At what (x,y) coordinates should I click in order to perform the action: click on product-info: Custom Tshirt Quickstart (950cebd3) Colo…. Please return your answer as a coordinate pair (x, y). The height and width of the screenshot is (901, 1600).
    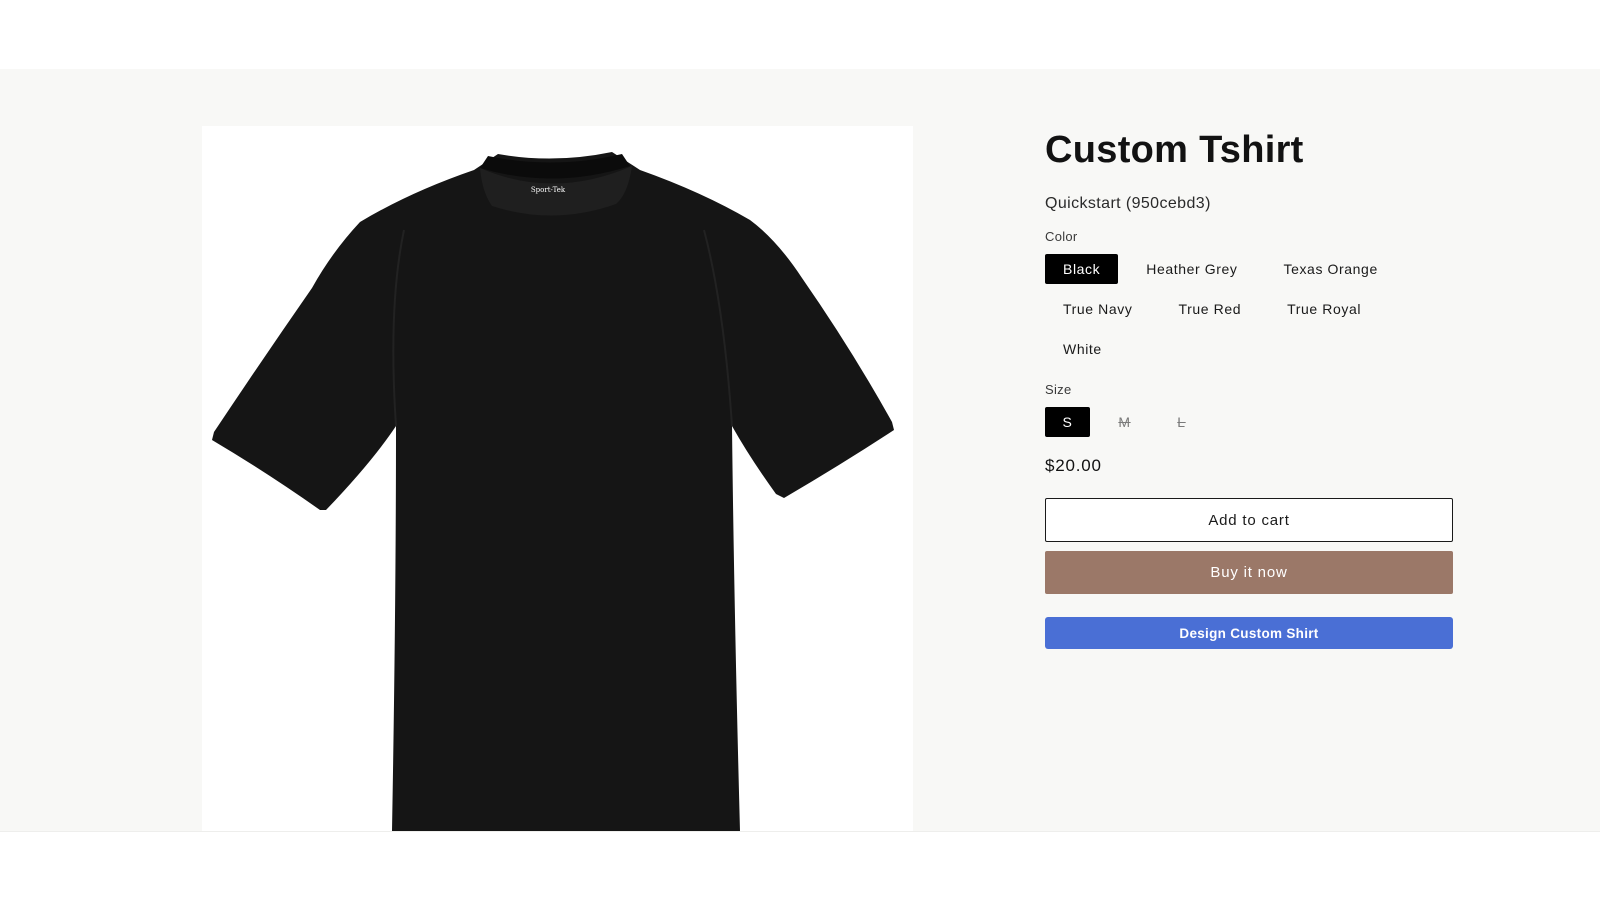
    Looking at the image, I should click on (1249, 387).